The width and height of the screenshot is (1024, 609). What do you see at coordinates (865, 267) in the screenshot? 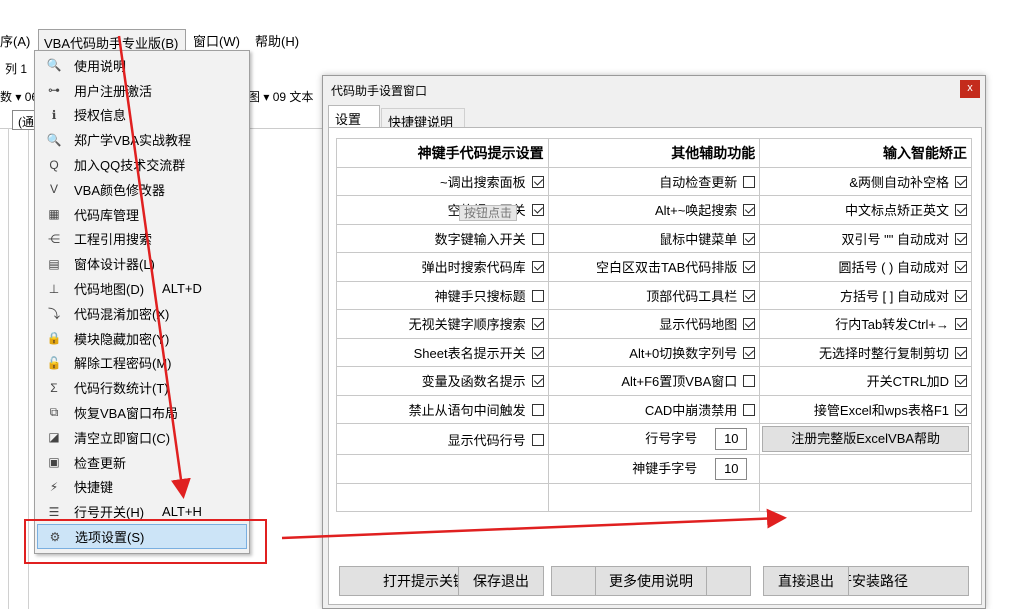
I see `option-cell: 圆括号 ( ) 自动成对` at bounding box center [865, 267].